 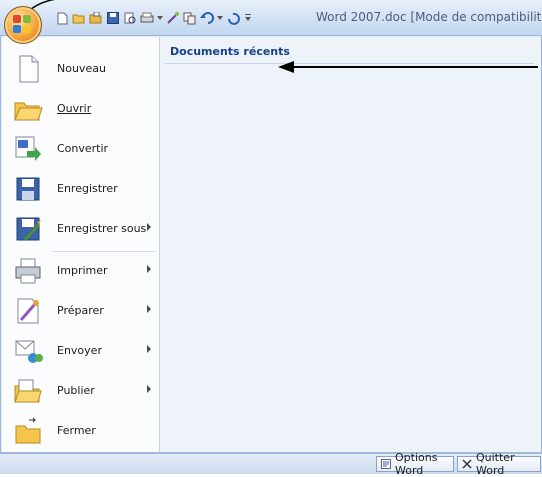 What do you see at coordinates (23, 25) in the screenshot?
I see `office-button` at bounding box center [23, 25].